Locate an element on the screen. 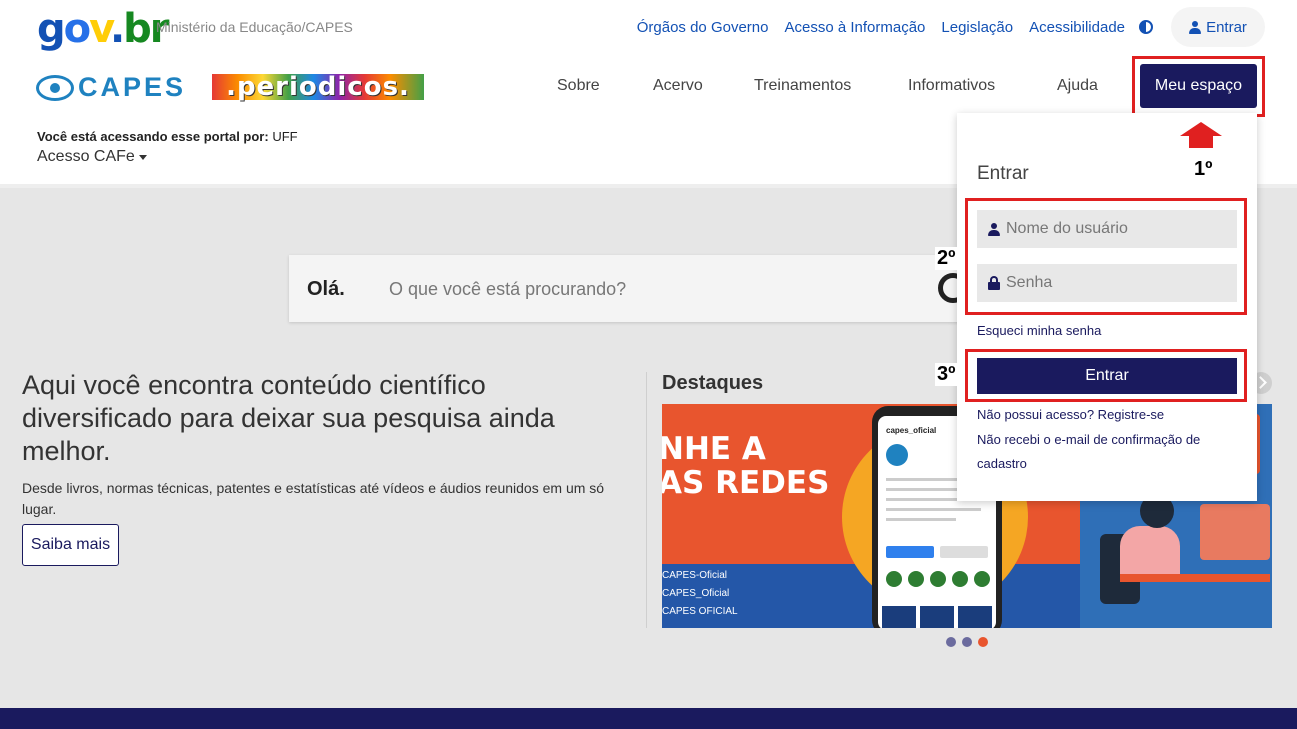 This screenshot has height=729, width=1297. govbr-login-button: Entrar is located at coordinates (1218, 27).